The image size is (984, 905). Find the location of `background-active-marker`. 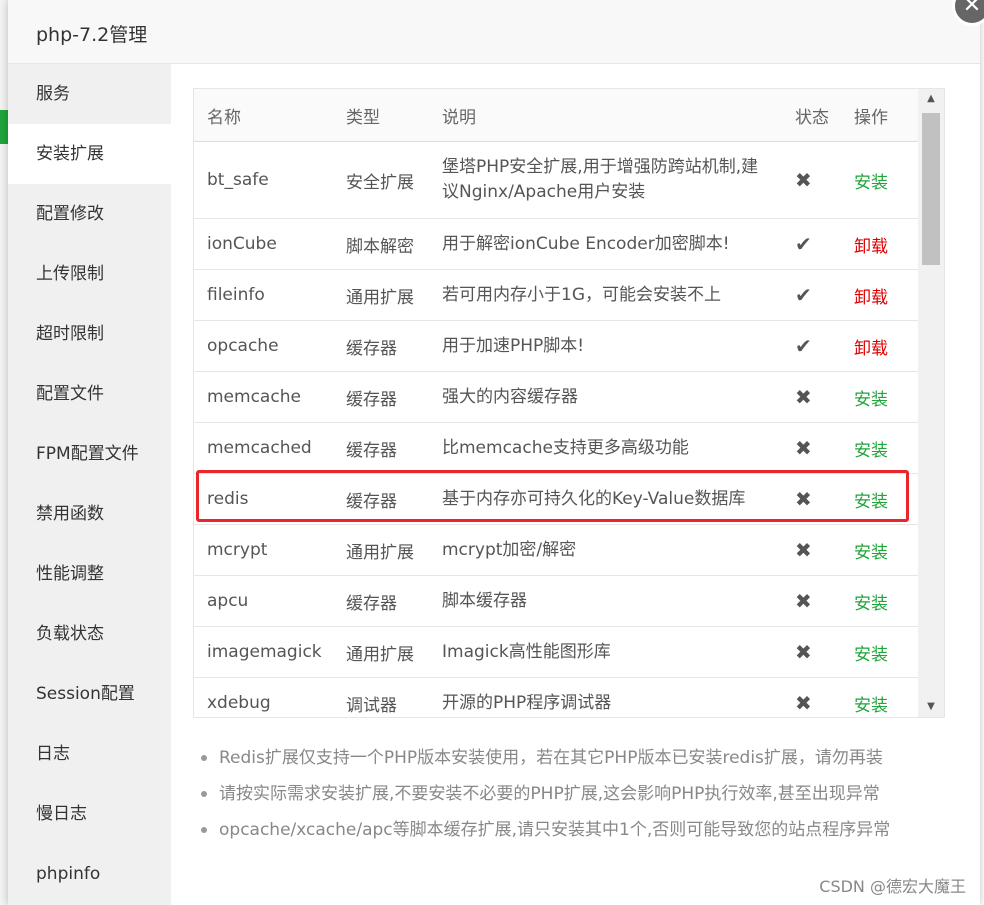

background-active-marker is located at coordinates (4, 127).